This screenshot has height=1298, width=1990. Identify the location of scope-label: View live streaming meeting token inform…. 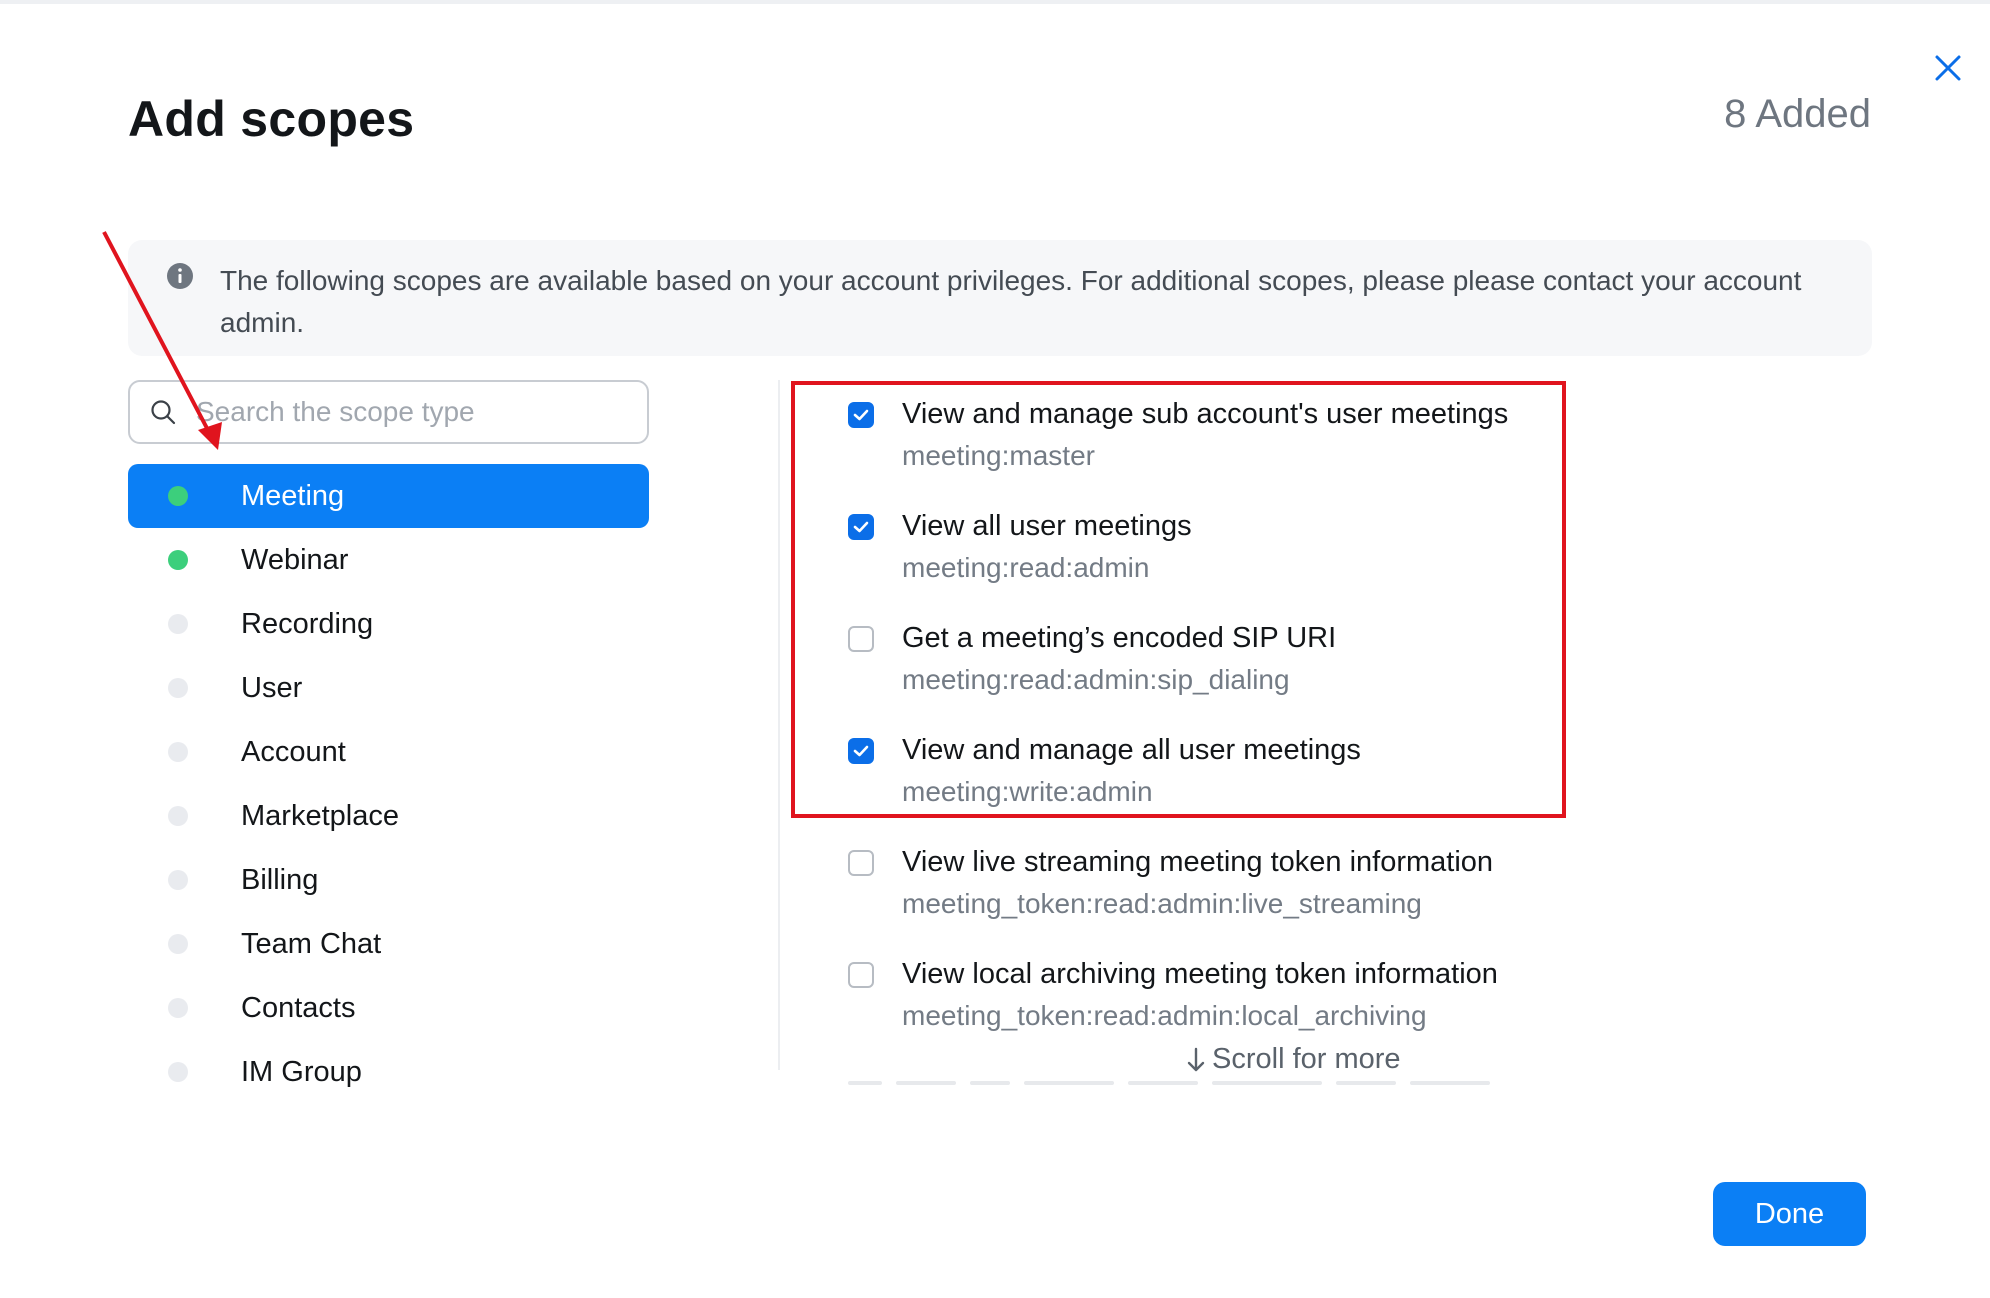
(1198, 862).